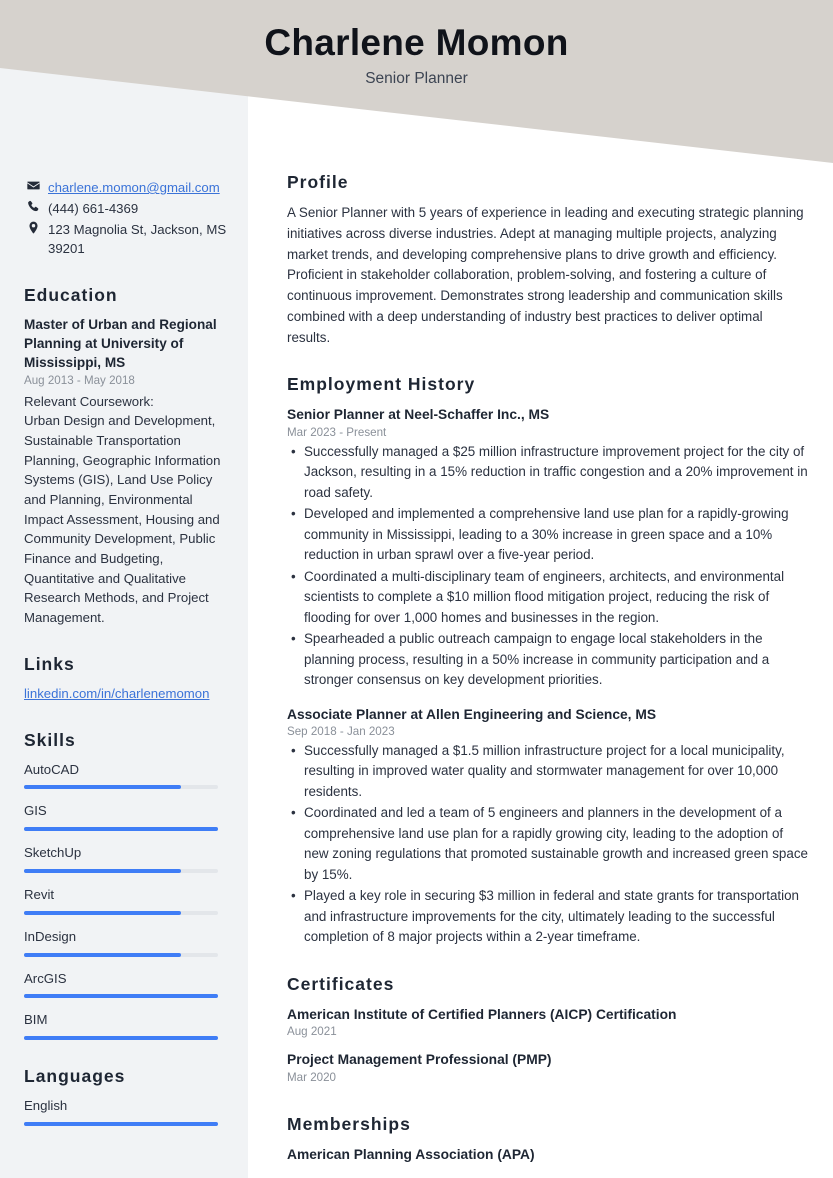  Describe the element at coordinates (36, 1020) in the screenshot. I see `skill-name: BIM` at that location.